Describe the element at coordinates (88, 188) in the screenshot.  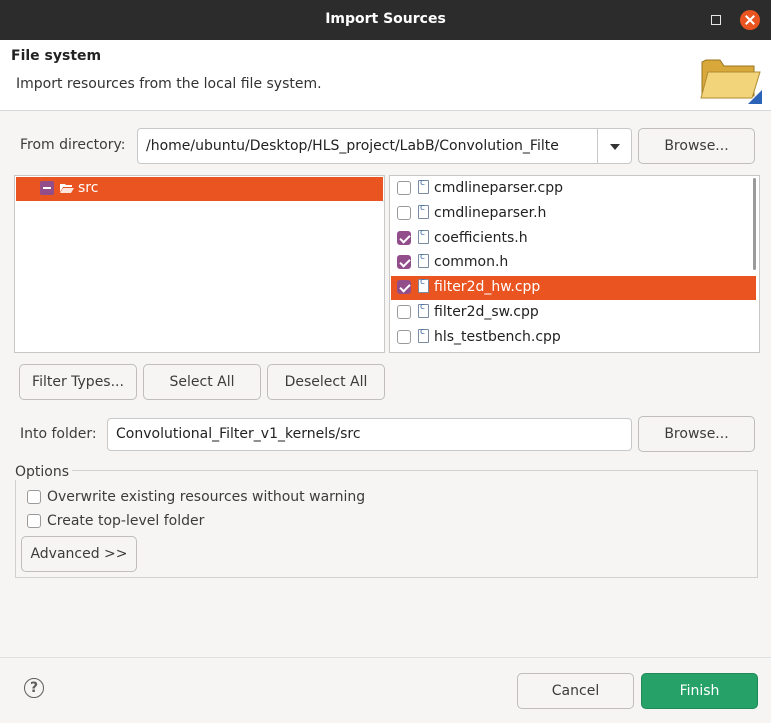
I see `tree-item-label: src` at that location.